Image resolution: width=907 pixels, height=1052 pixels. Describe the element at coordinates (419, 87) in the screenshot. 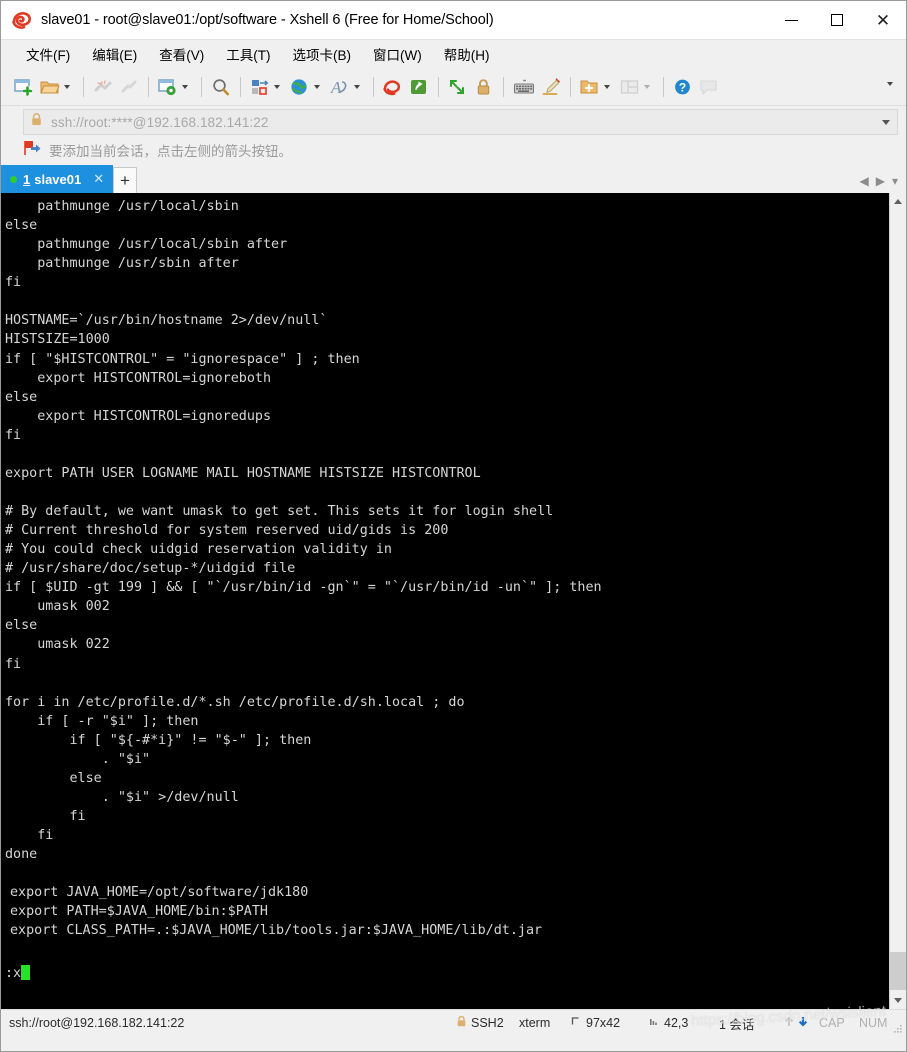

I see `xftp-button` at that location.